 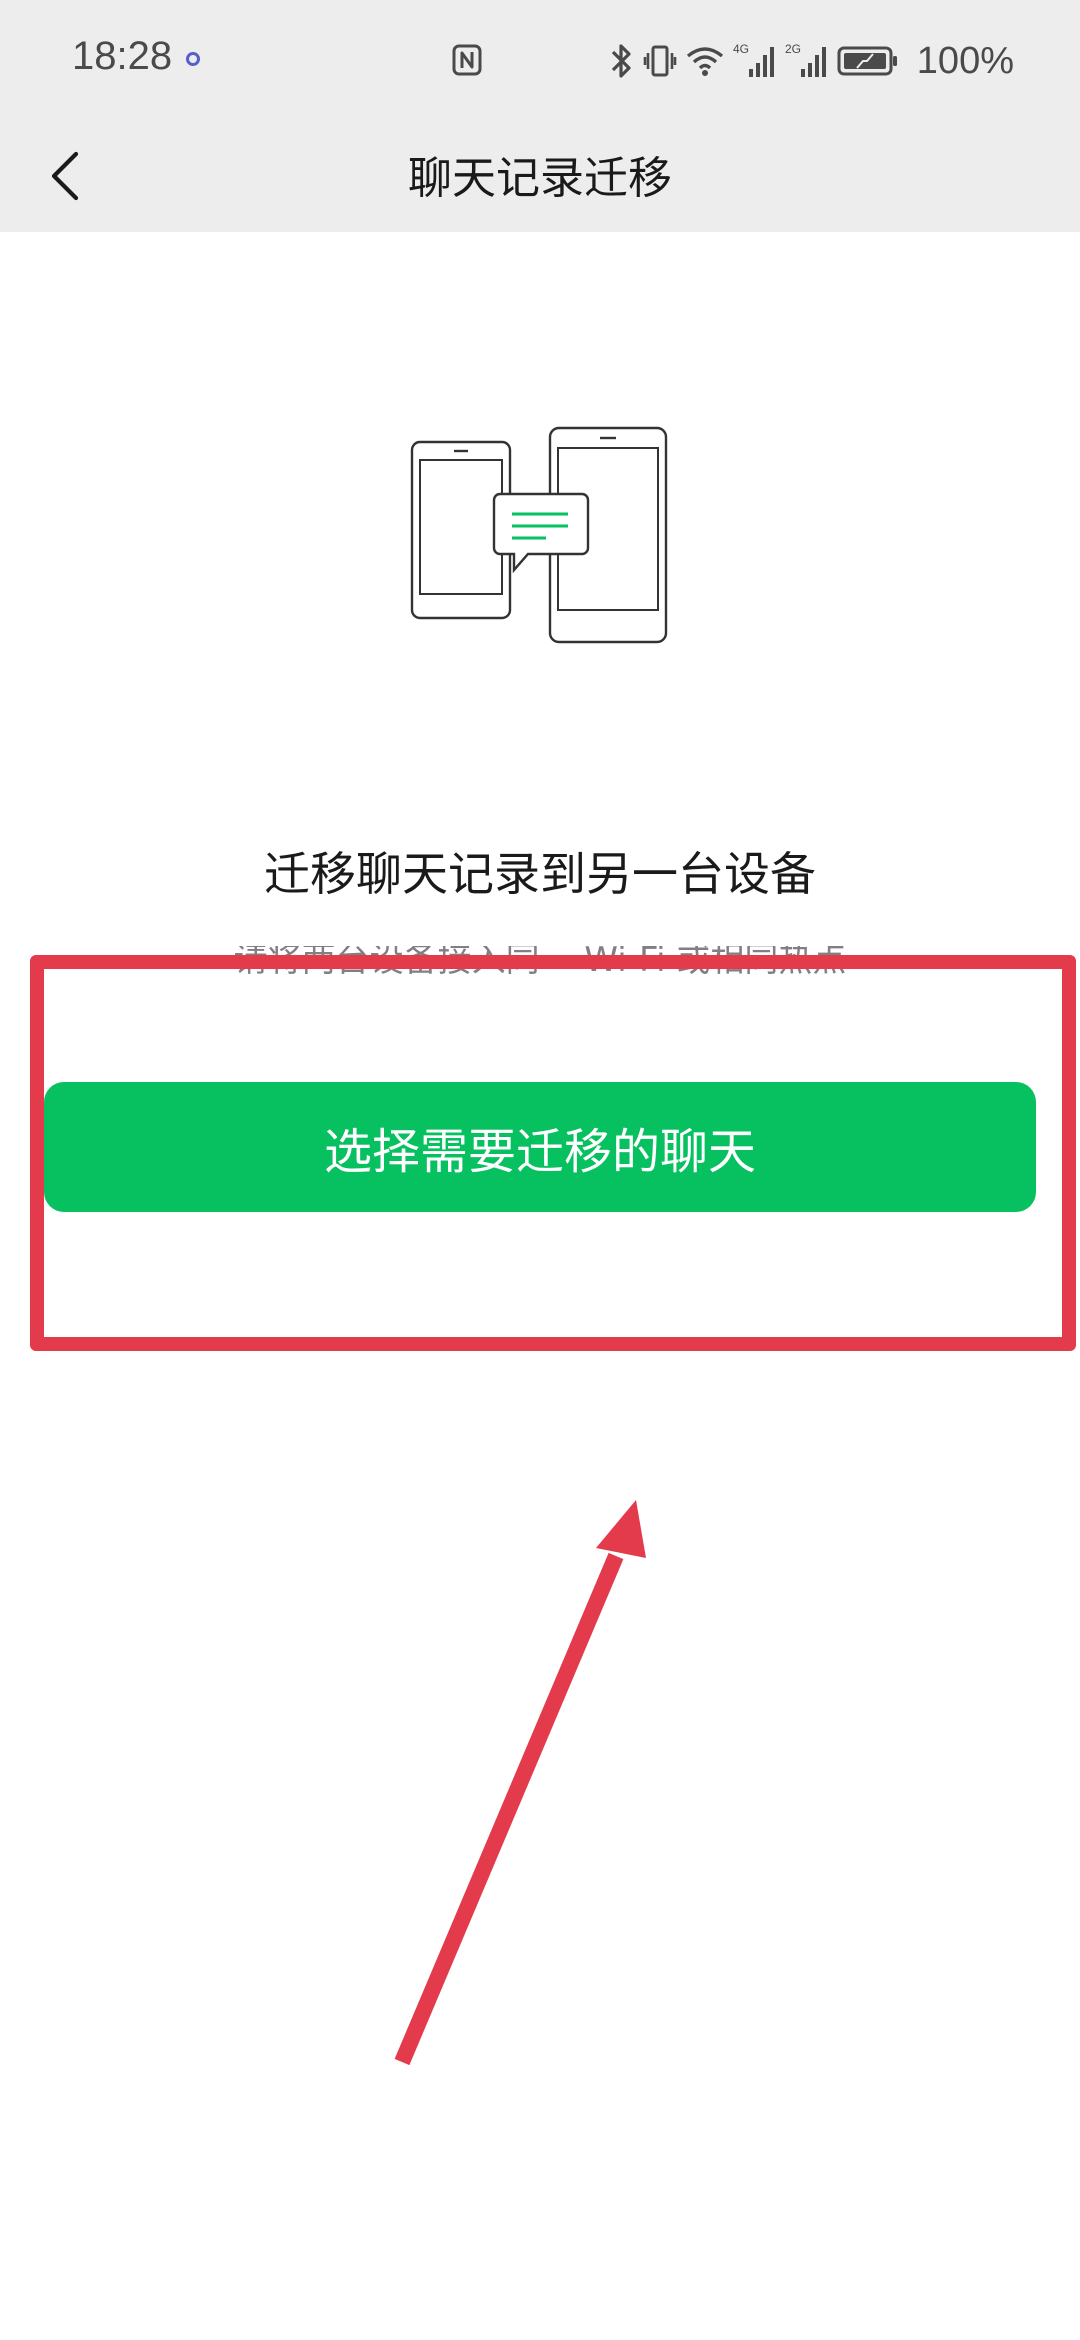 I want to click on notification-dot-icon, so click(x=193, y=59).